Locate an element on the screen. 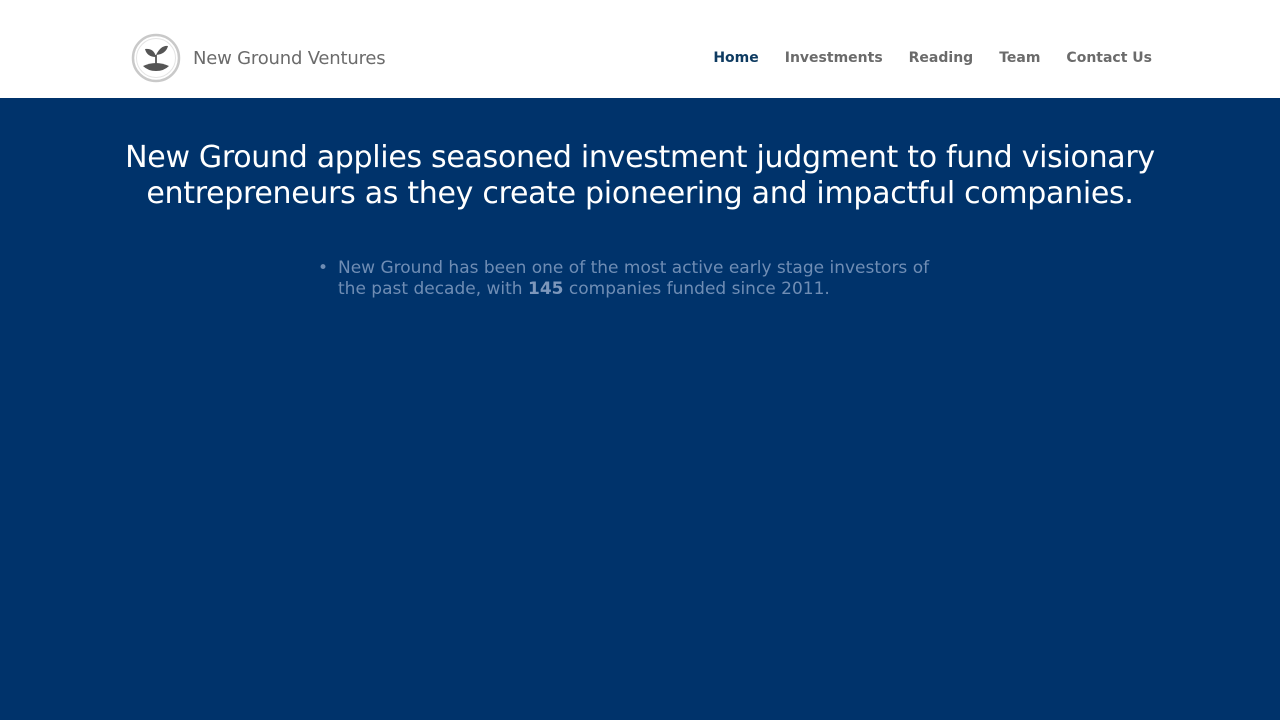 Image resolution: width=1280 pixels, height=720 pixels. fact-text-after: companies funded since 2011. is located at coordinates (696, 289).